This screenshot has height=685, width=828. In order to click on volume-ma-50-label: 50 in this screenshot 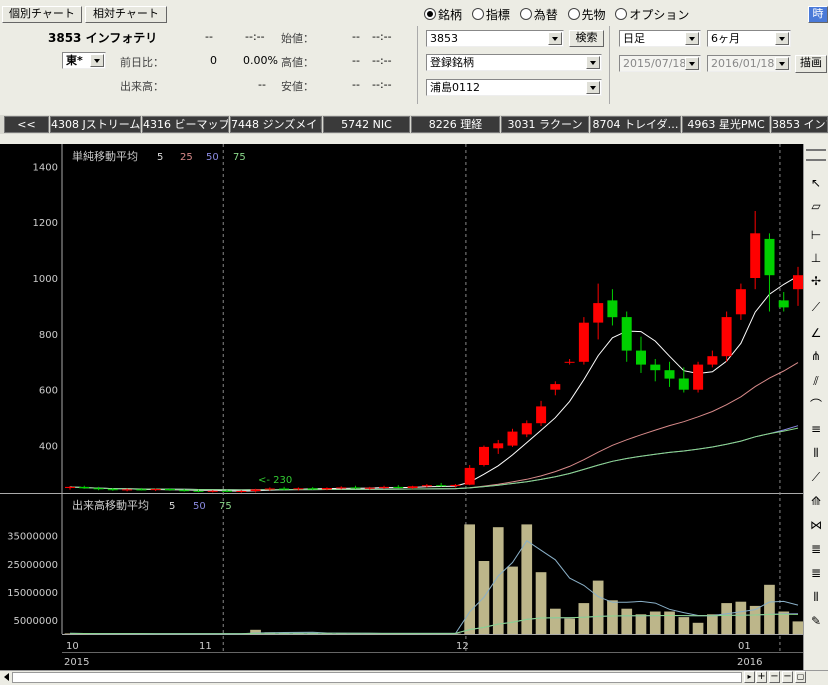, I will do `click(199, 506)`.